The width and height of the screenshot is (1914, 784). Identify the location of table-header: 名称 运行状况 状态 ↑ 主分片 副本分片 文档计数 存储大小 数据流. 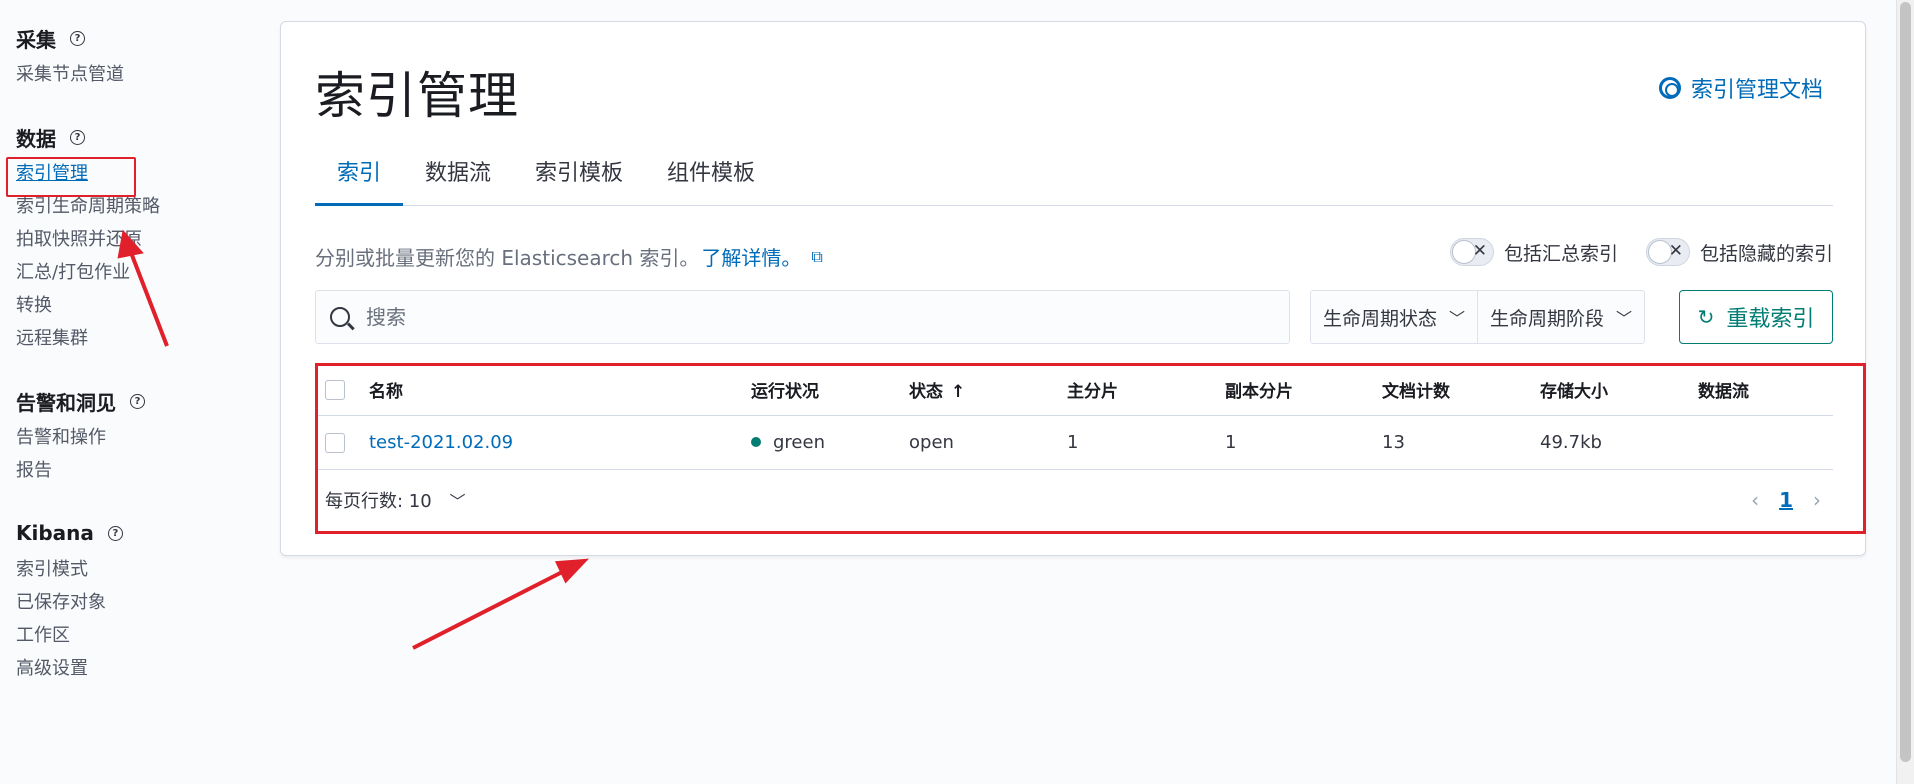
(1074, 390).